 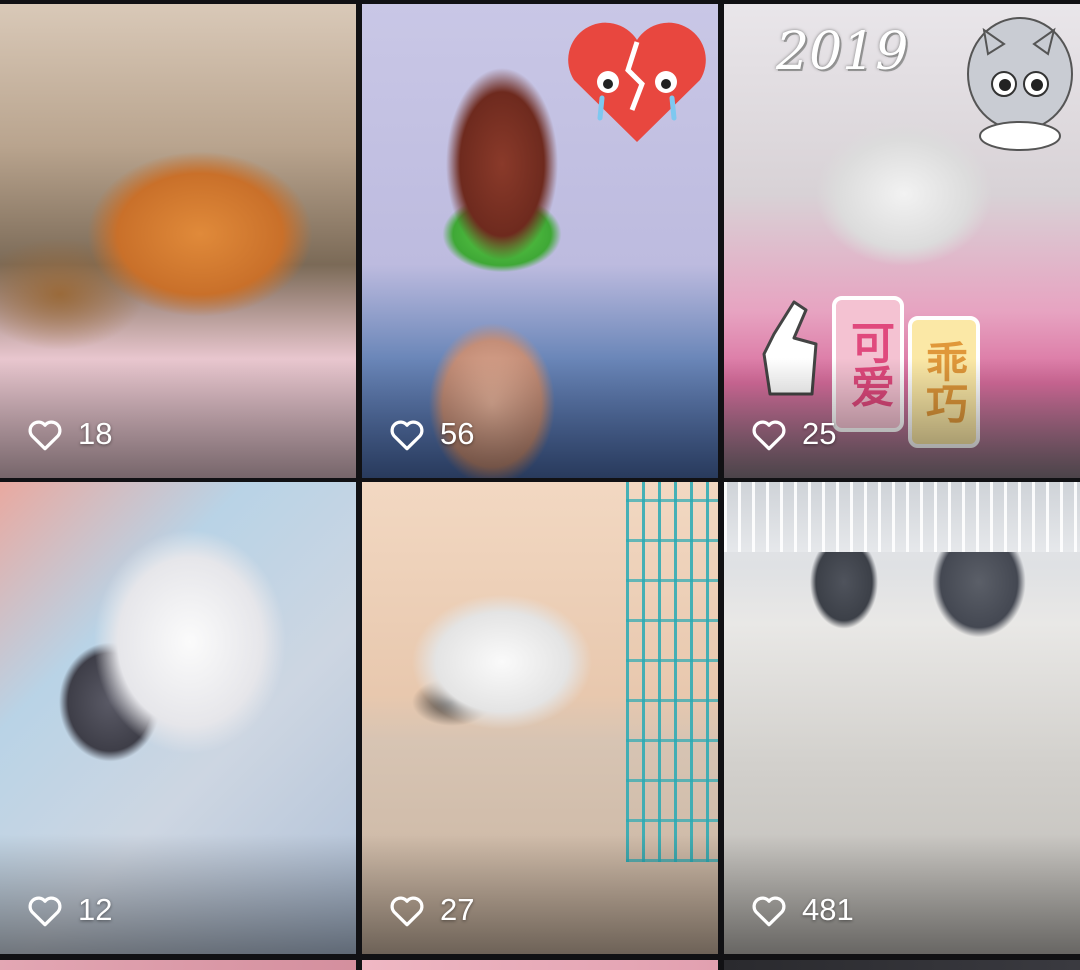 I want to click on like-count: 12, so click(x=69, y=910).